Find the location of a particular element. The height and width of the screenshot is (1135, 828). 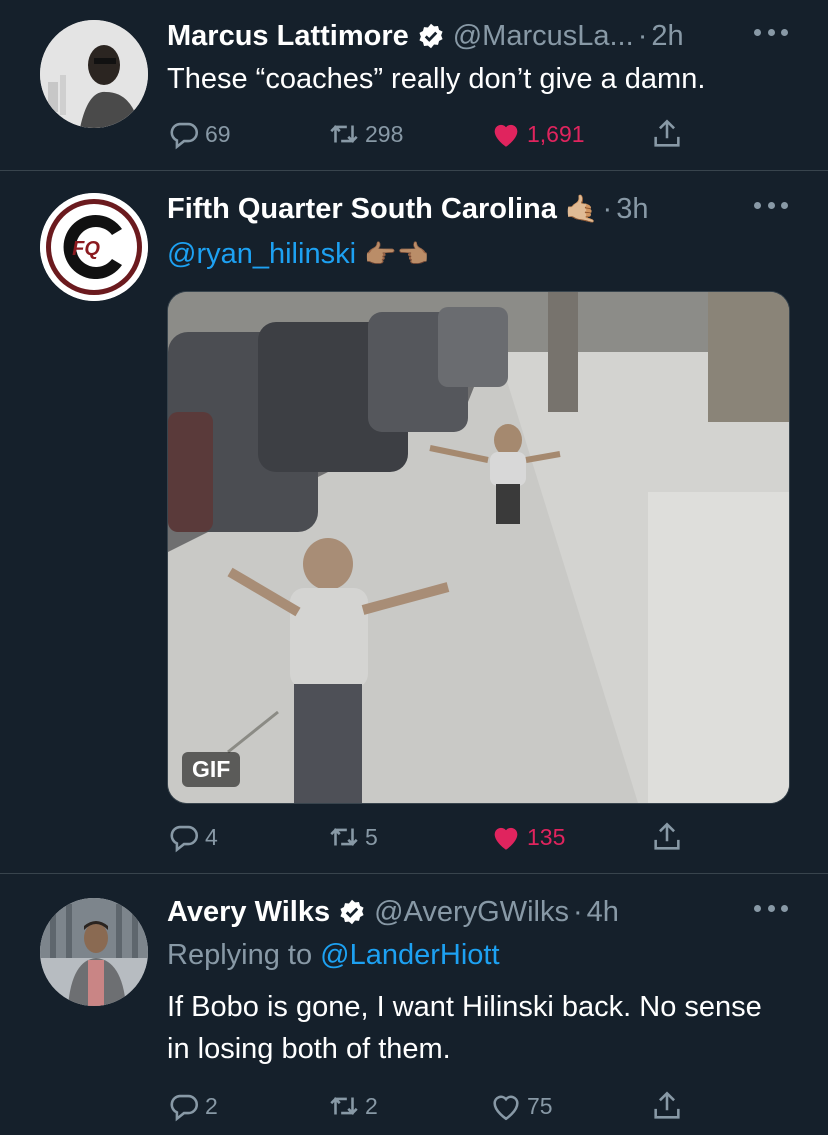

replying-to-link: @LanderHiott is located at coordinates (409, 955).